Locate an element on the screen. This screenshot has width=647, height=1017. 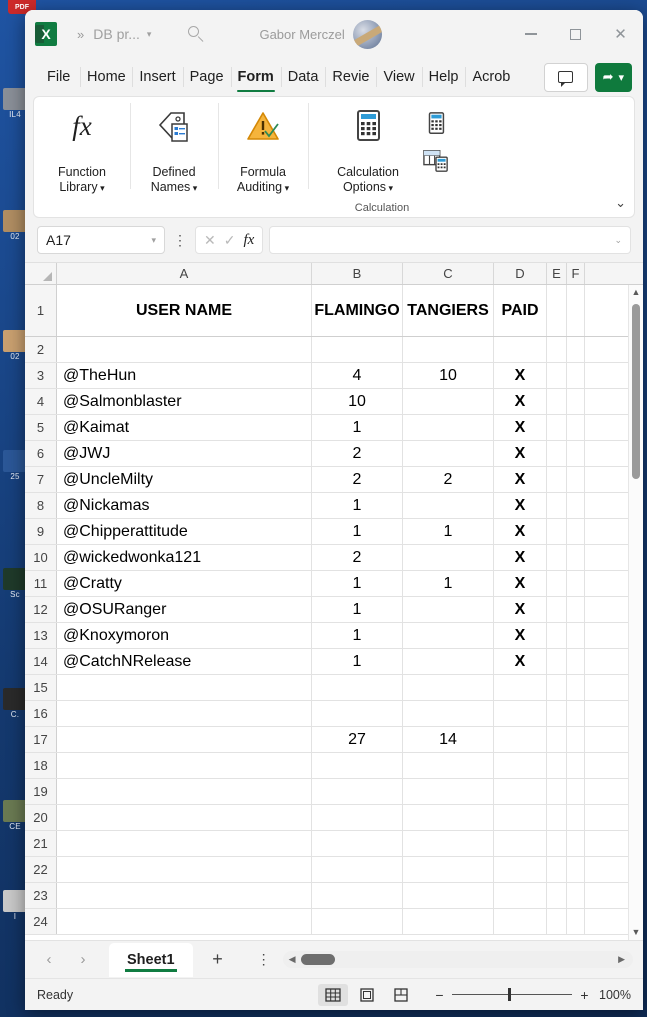
row-header: 6 is located at coordinates (41, 453).